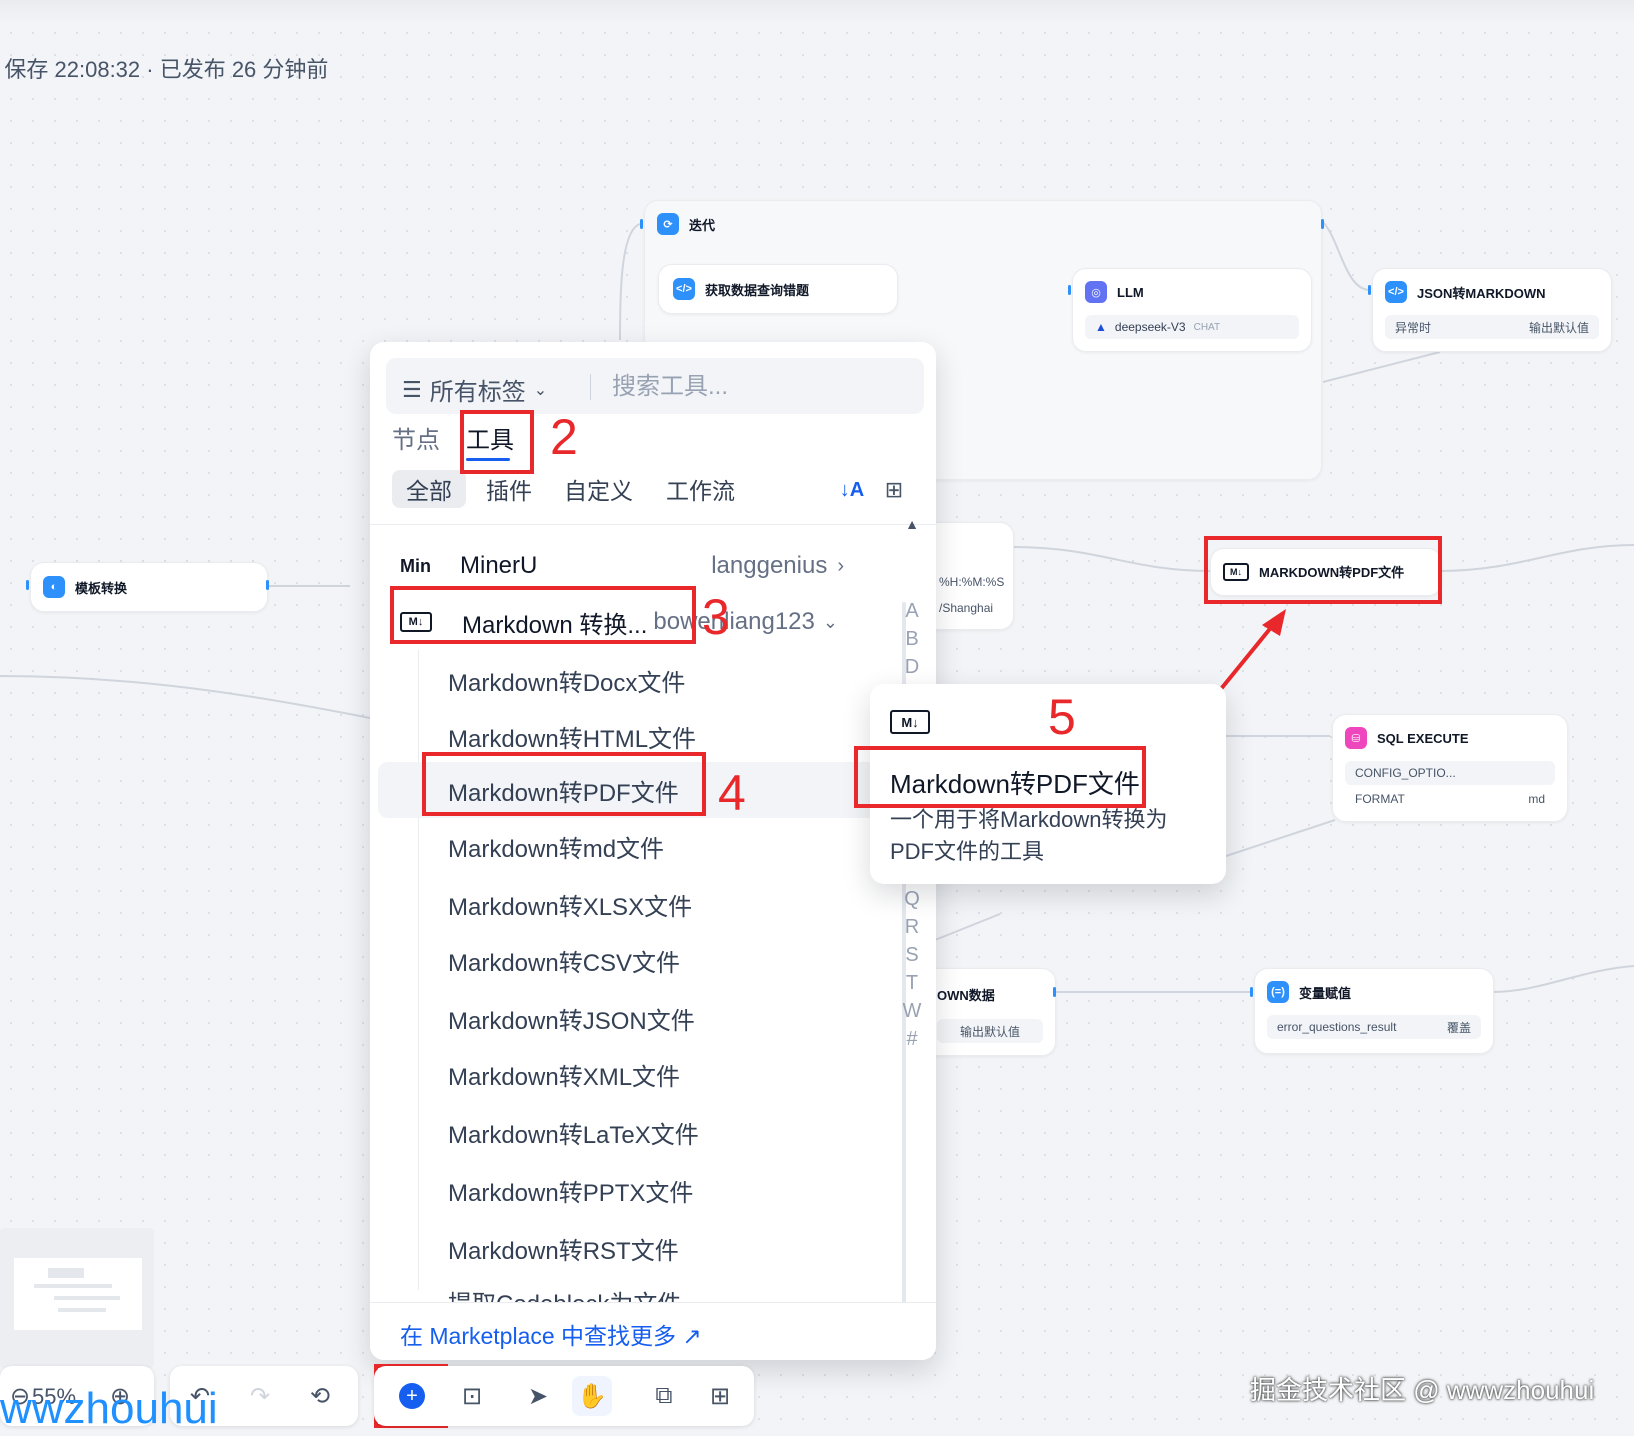 Image resolution: width=1634 pixels, height=1436 pixels. What do you see at coordinates (573, 1135) in the screenshot?
I see `tool-label: Markdown转LaTeX文件` at bounding box center [573, 1135].